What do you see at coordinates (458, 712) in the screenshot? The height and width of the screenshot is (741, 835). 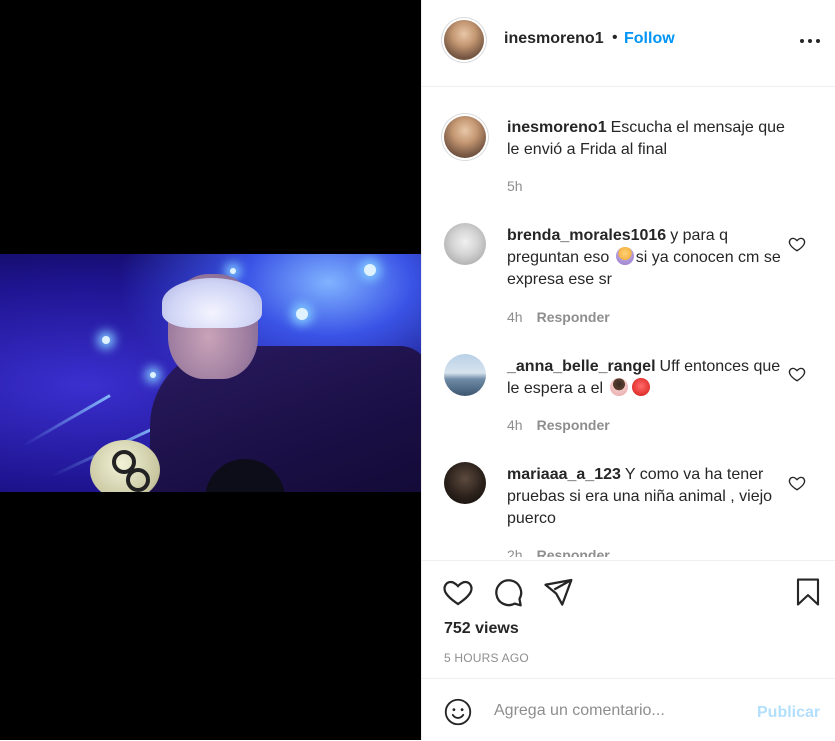 I see `emoji-icon` at bounding box center [458, 712].